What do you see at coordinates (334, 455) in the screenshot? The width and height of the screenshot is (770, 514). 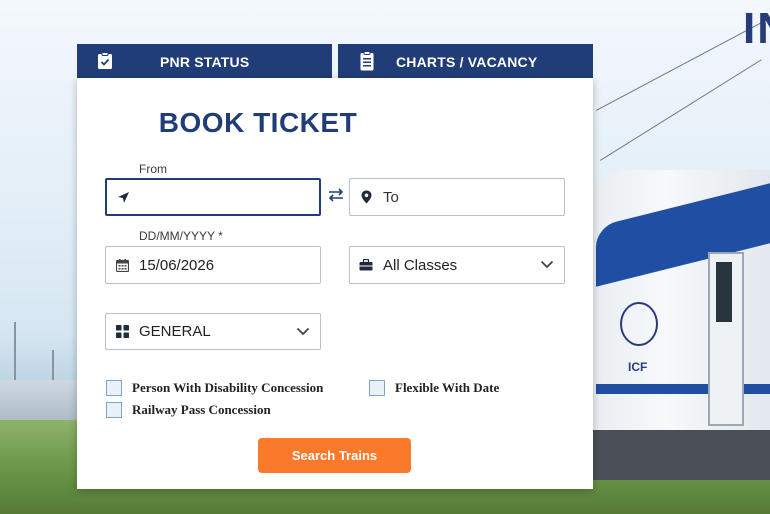 I see `search-trains-button: Search Trains` at bounding box center [334, 455].